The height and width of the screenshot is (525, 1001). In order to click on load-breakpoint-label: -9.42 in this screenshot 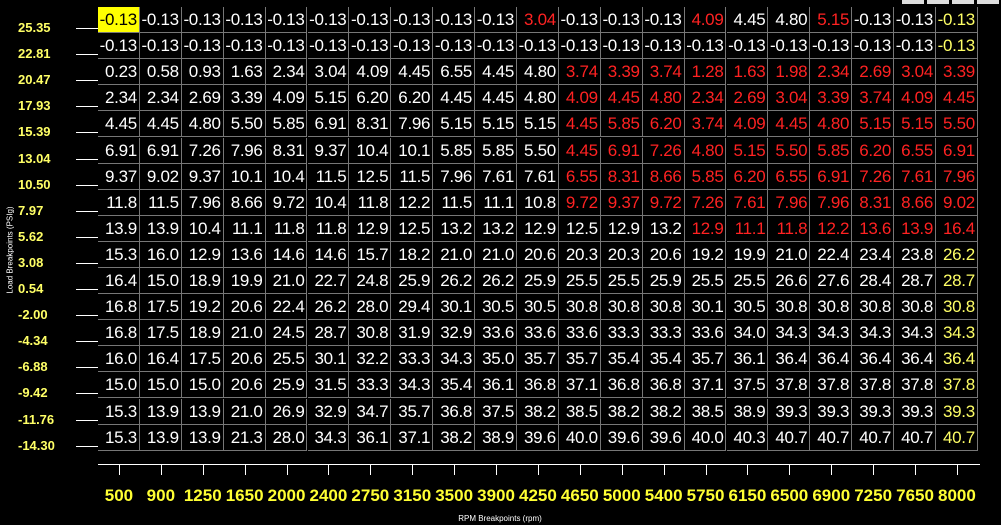, I will do `click(39, 393)`.